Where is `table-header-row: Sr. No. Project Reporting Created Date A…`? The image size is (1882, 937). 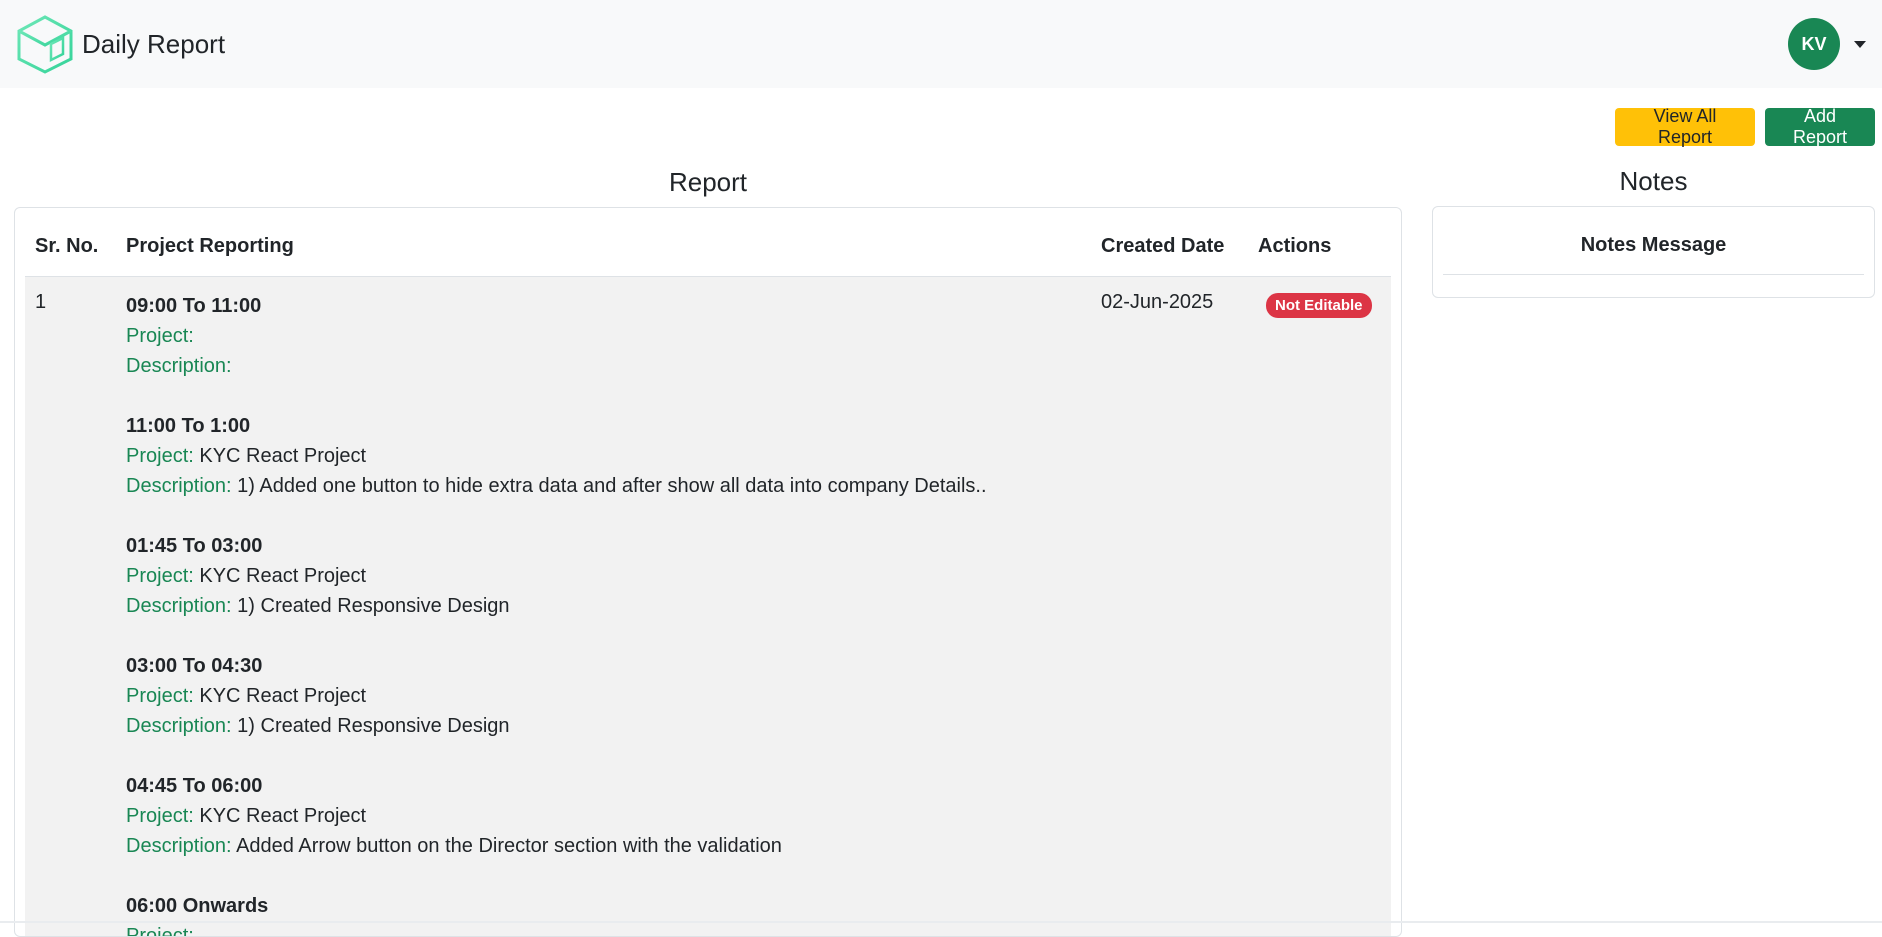 table-header-row: Sr. No. Project Reporting Created Date A… is located at coordinates (708, 247).